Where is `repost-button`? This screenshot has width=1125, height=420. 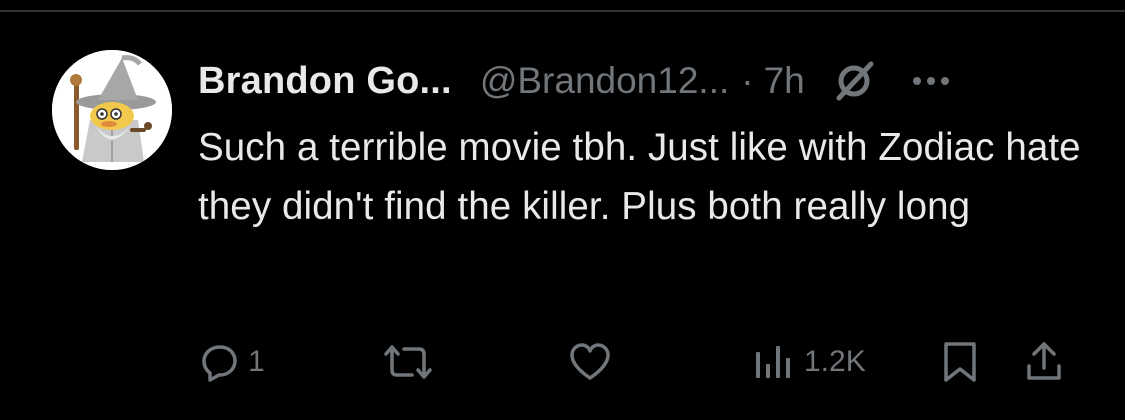
repost-button is located at coordinates (408, 362).